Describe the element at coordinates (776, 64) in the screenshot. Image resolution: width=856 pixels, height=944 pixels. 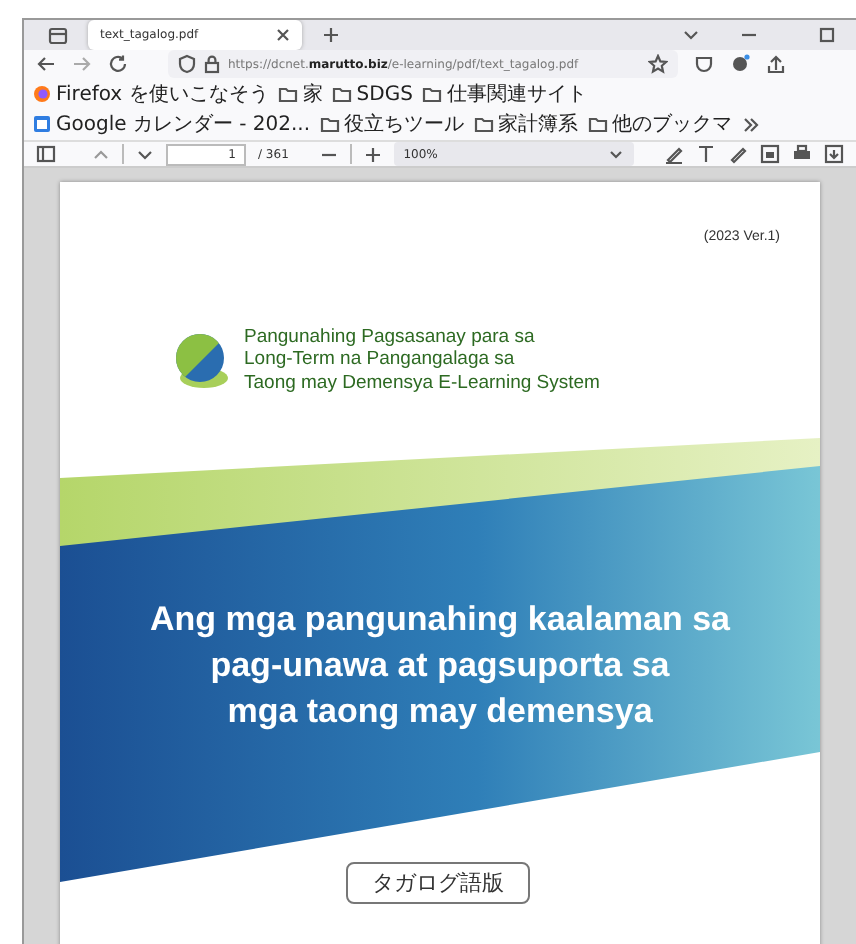
I see `share-icon` at that location.